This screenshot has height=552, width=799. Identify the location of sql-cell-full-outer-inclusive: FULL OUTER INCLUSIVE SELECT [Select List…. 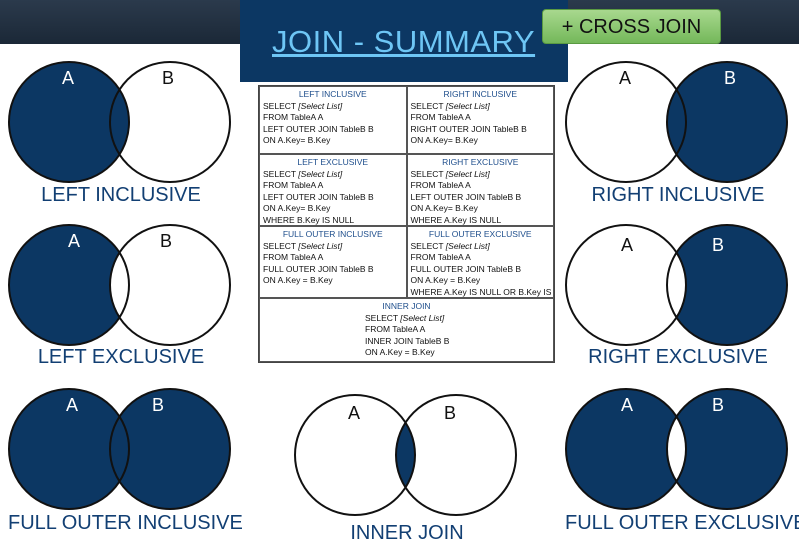
(333, 262).